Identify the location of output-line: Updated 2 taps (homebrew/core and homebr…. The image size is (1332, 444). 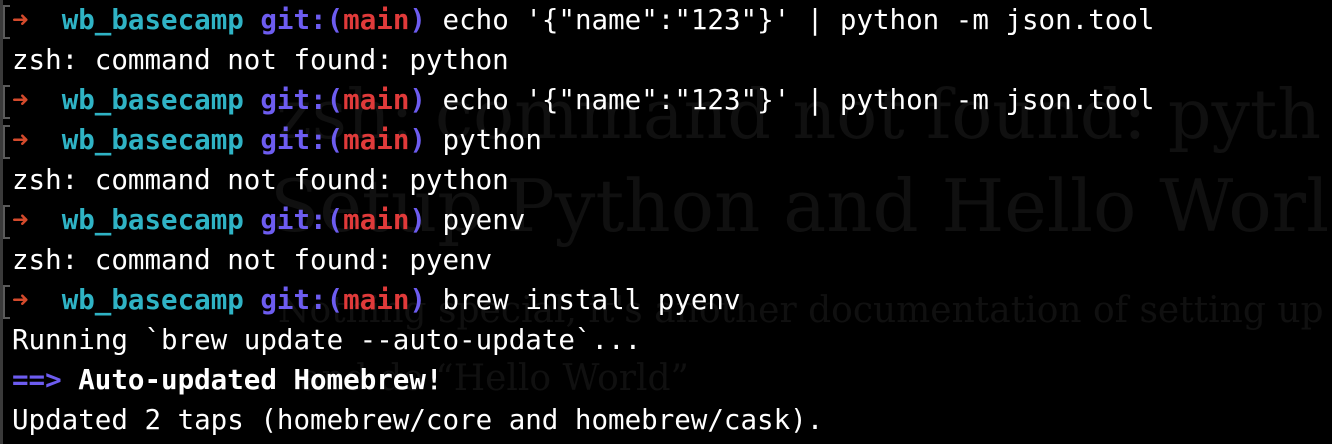
(583, 420).